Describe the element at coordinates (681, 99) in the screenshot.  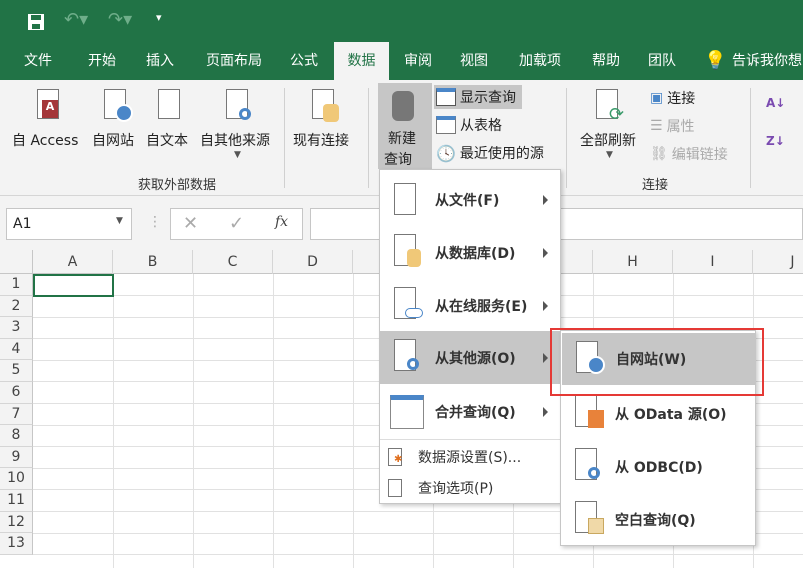
I see `connections-label: 连接` at that location.